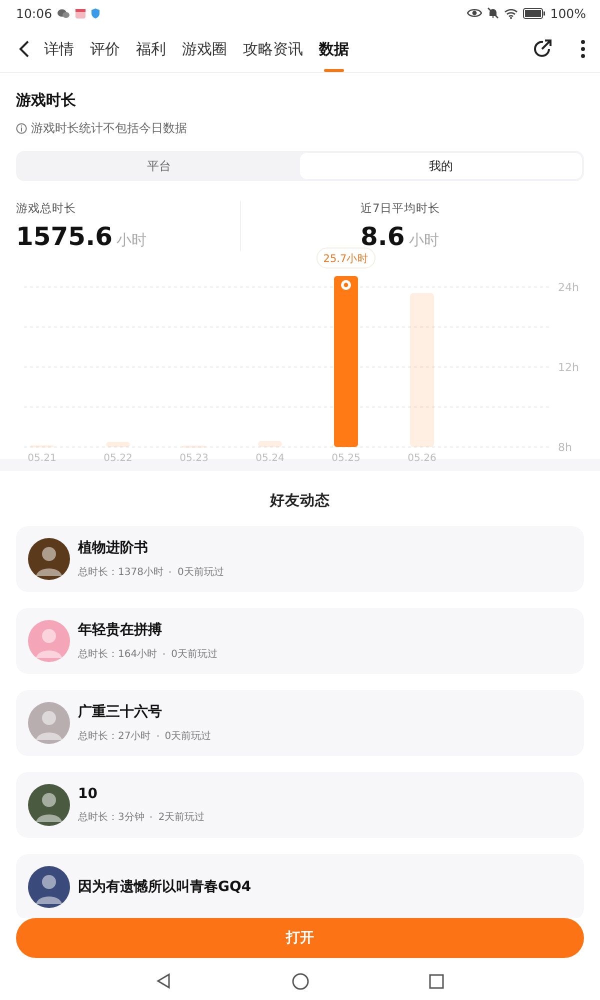 This screenshot has width=600, height=1000. Describe the element at coordinates (111, 817) in the screenshot. I see `play-total: 总时长：3分钟` at that location.